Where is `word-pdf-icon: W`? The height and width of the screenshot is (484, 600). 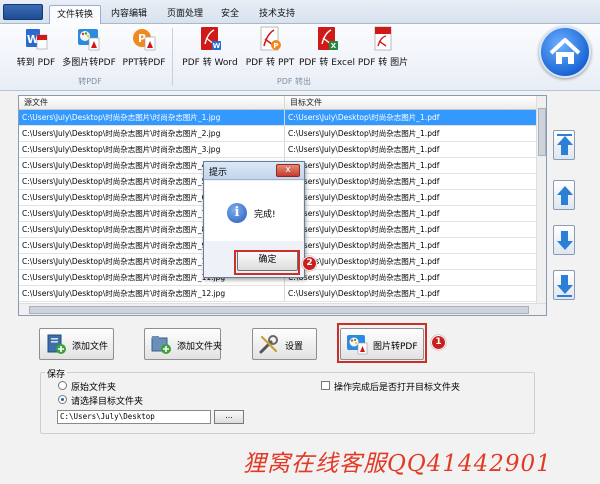 word-pdf-icon: W is located at coordinates (36, 39).